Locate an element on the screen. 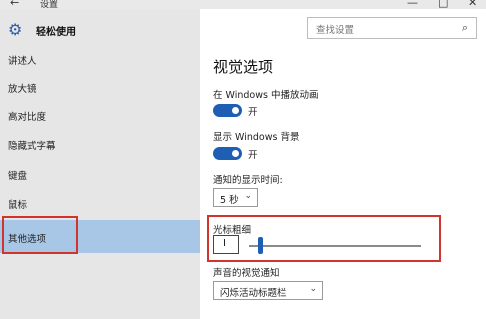  sidebar-item-label: 放大镜 is located at coordinates (22, 89).